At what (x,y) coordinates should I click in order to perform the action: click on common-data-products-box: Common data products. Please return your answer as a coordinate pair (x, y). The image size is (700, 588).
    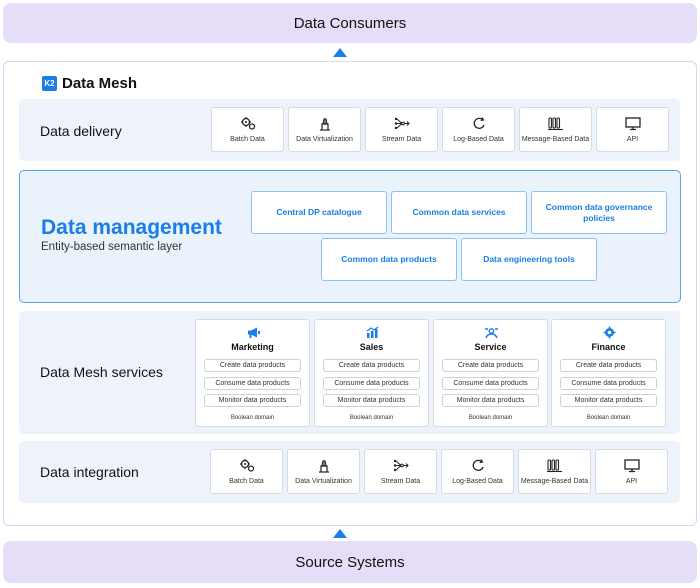
    Looking at the image, I should click on (389, 259).